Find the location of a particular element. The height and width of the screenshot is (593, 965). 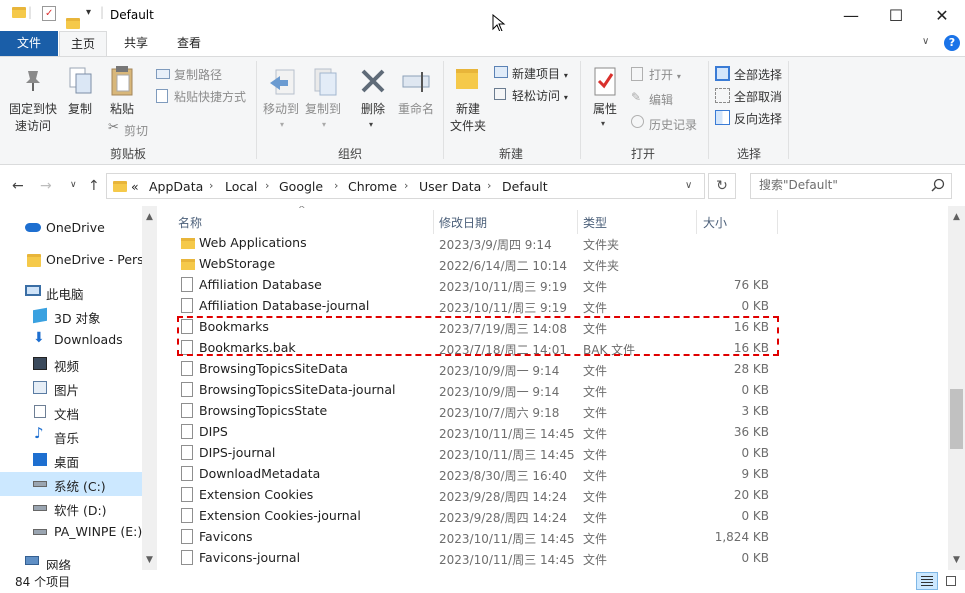

history-button: 历史记录 is located at coordinates (673, 124).